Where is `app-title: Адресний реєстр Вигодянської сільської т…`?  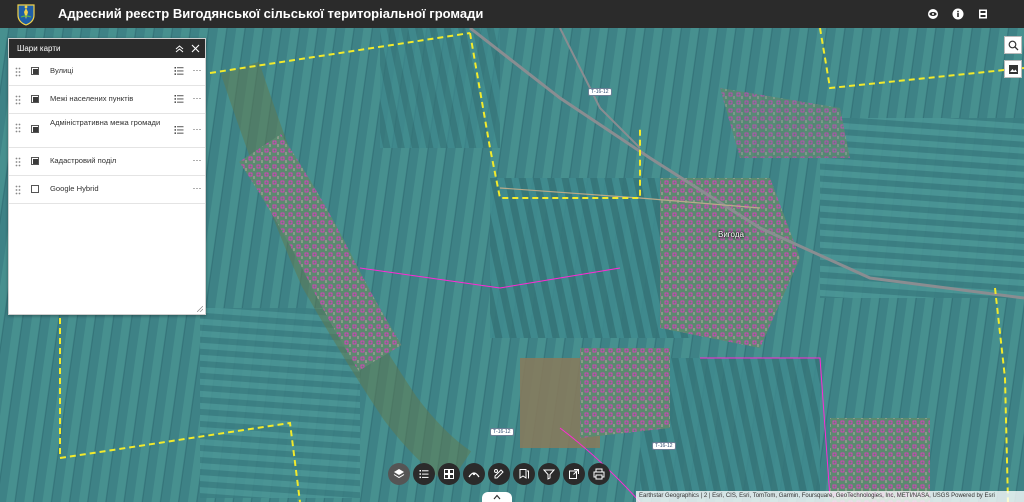 app-title: Адресний реєстр Вигодянської сільської т… is located at coordinates (271, 13).